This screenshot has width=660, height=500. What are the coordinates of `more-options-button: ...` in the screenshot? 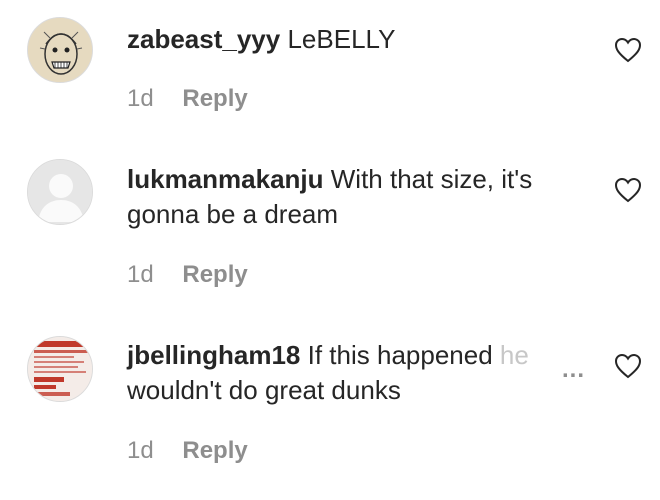 It's located at (572, 370).